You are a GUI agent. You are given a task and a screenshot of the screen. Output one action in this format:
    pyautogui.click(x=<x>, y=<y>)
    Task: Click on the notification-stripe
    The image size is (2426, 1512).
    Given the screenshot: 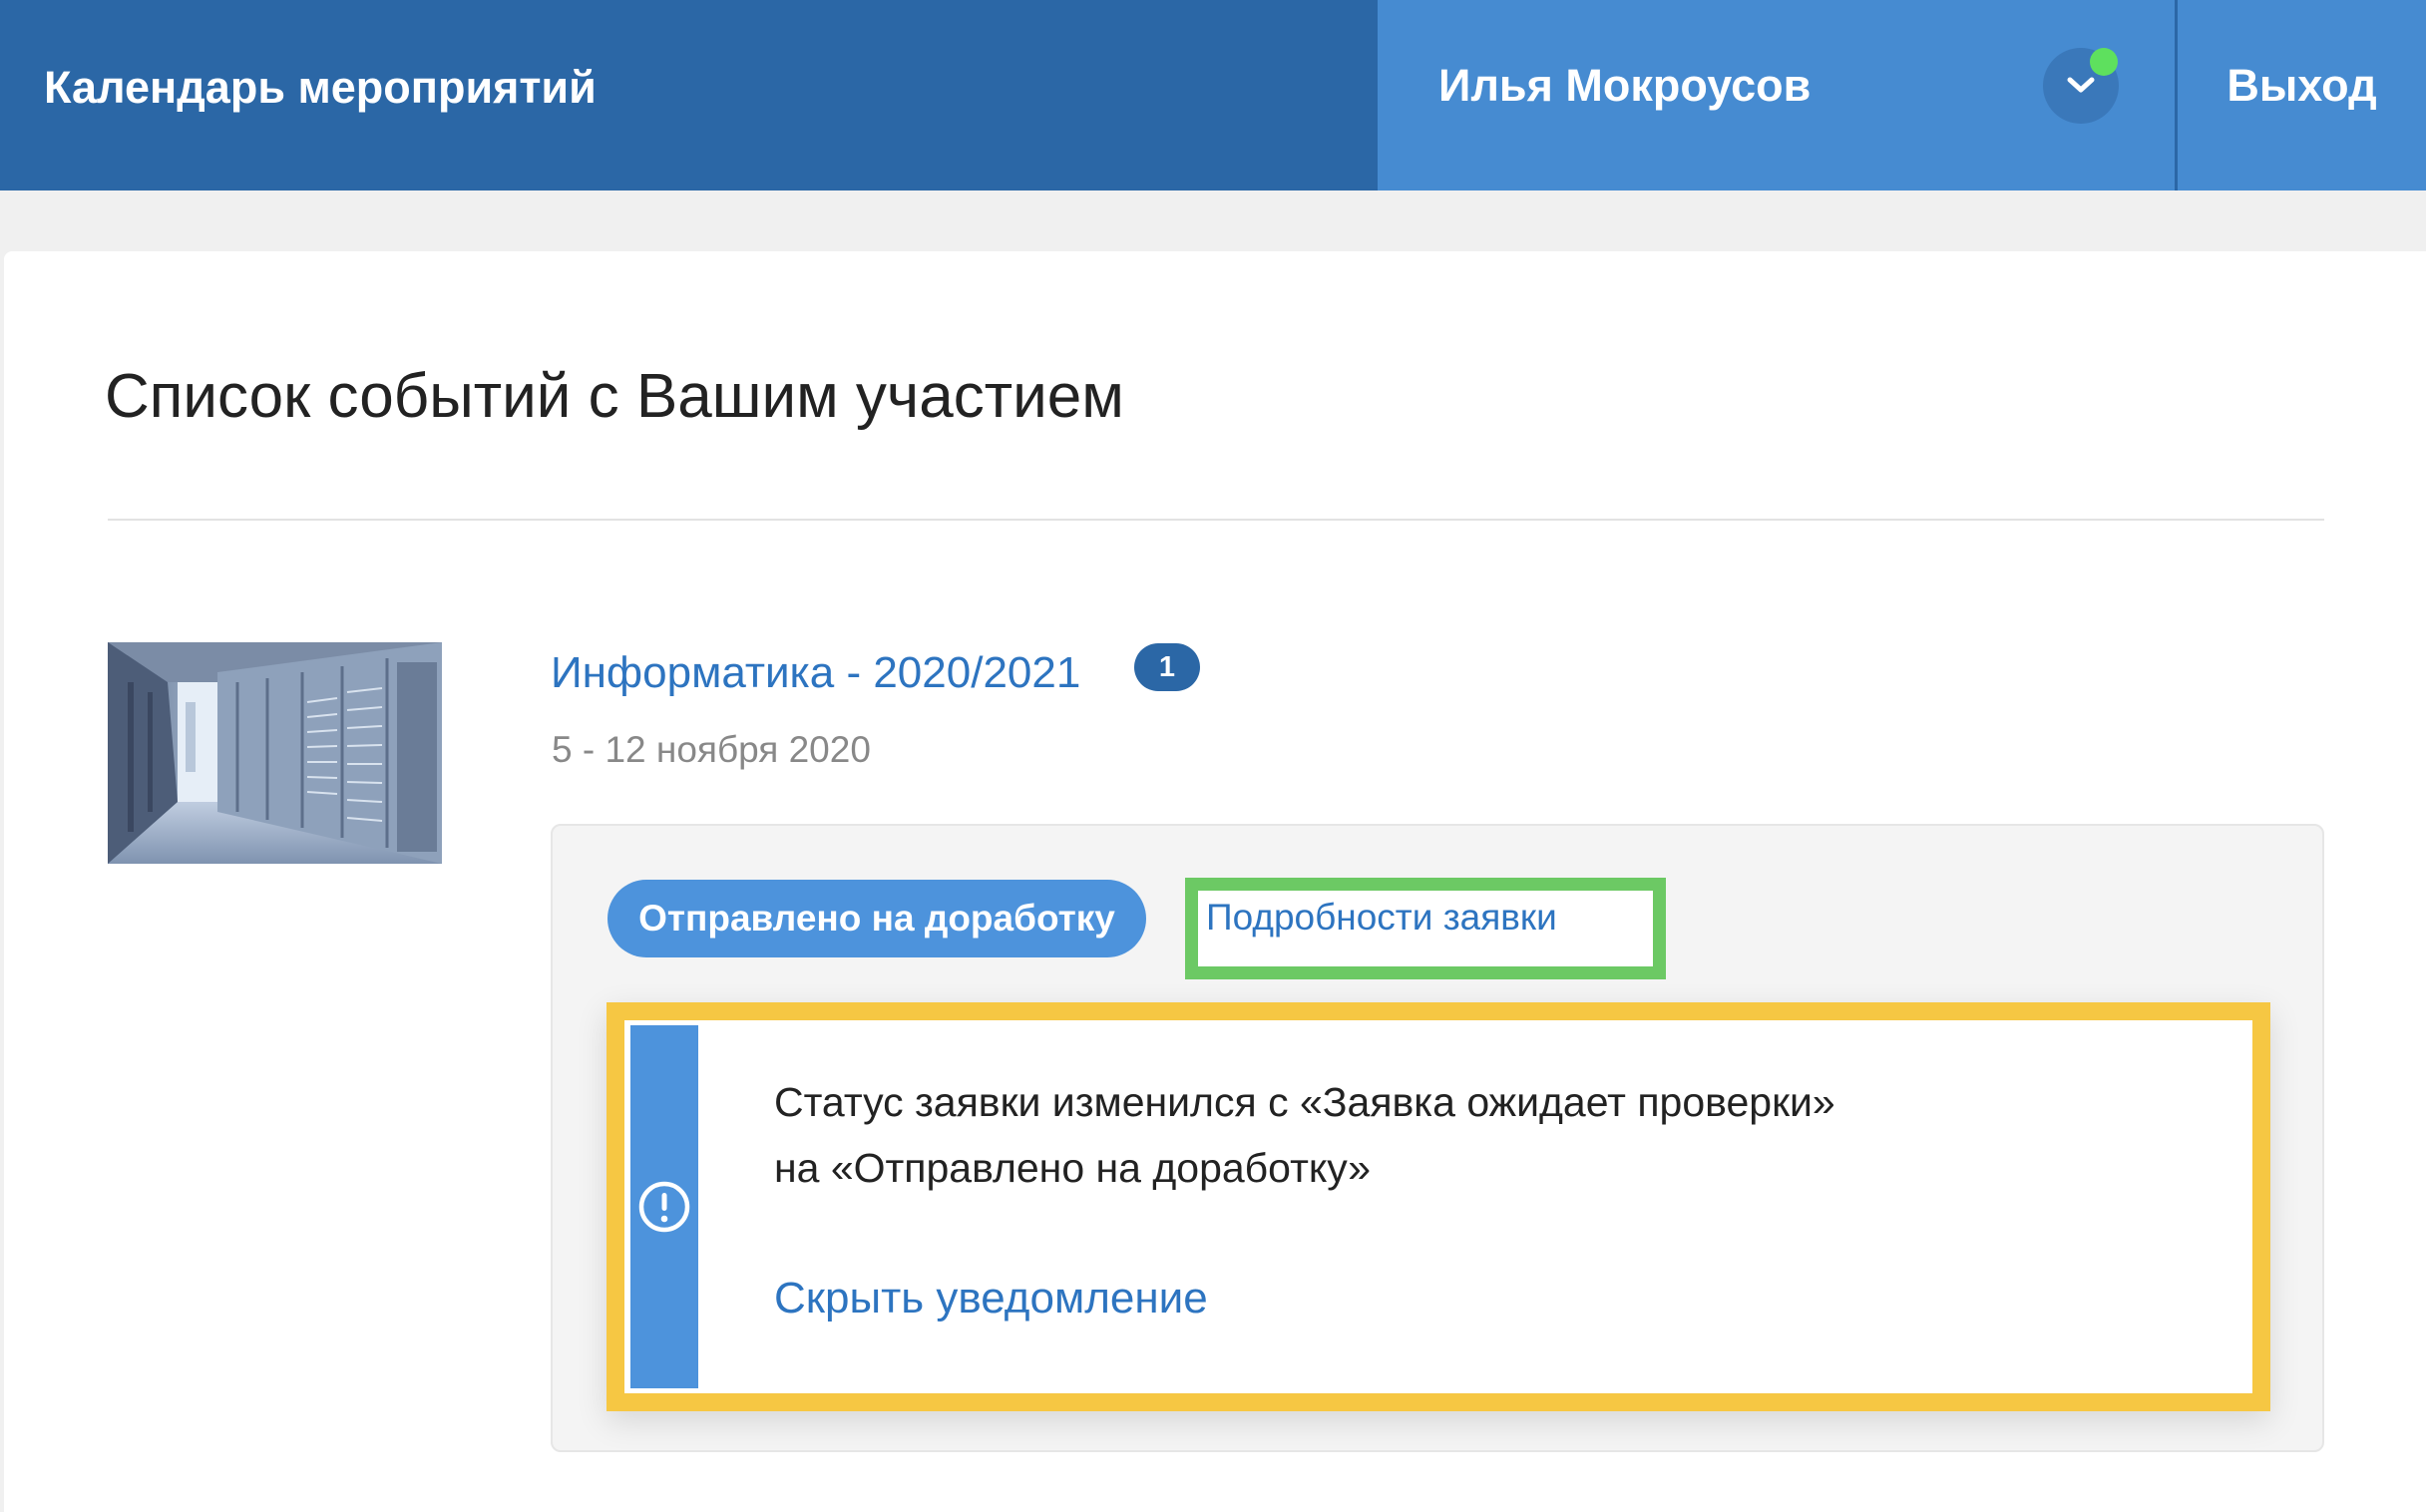 What is the action you would take?
    pyautogui.click(x=664, y=1206)
    